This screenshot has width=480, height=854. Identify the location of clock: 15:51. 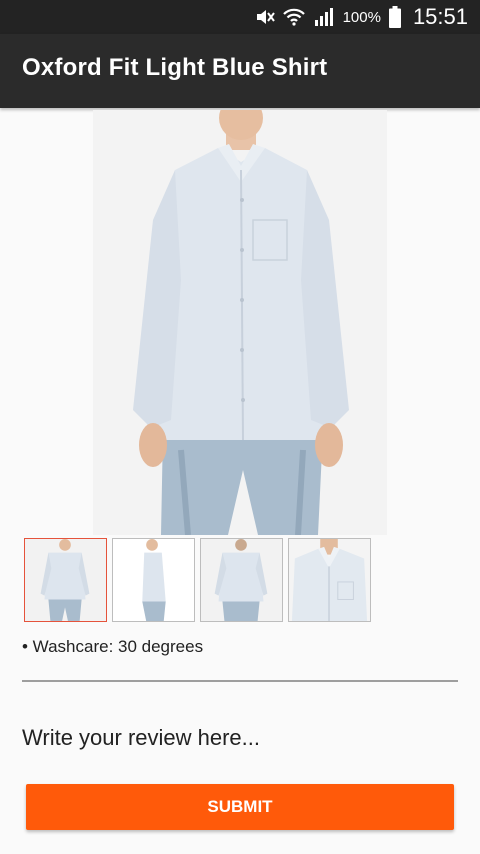
(440, 16).